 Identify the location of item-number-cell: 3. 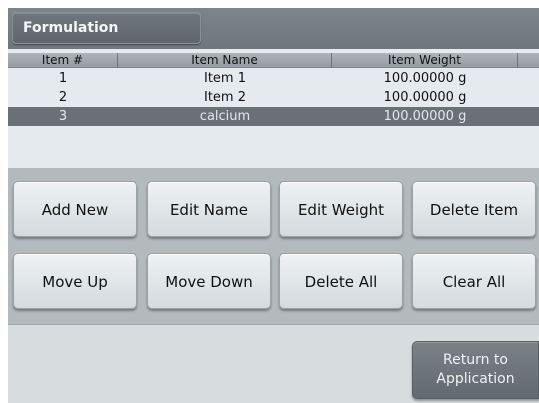
(63, 116).